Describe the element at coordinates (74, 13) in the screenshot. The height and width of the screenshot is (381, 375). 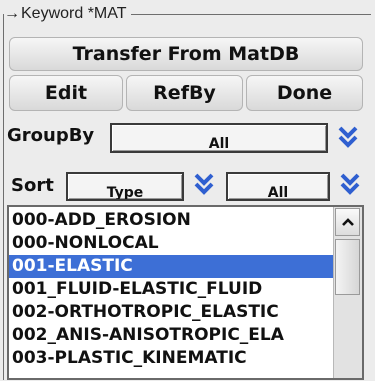
I see `panel-title-text: Keyword *MAT` at that location.